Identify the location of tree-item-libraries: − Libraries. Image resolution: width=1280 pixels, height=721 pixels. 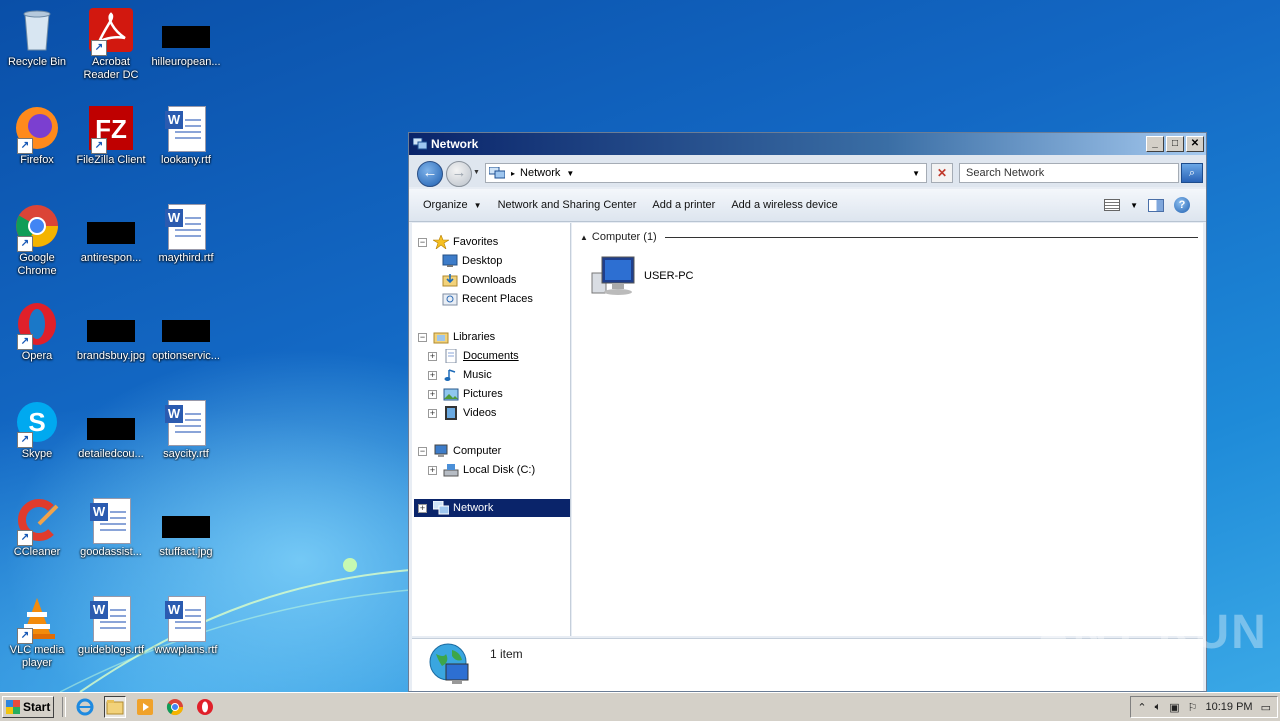
(456, 337).